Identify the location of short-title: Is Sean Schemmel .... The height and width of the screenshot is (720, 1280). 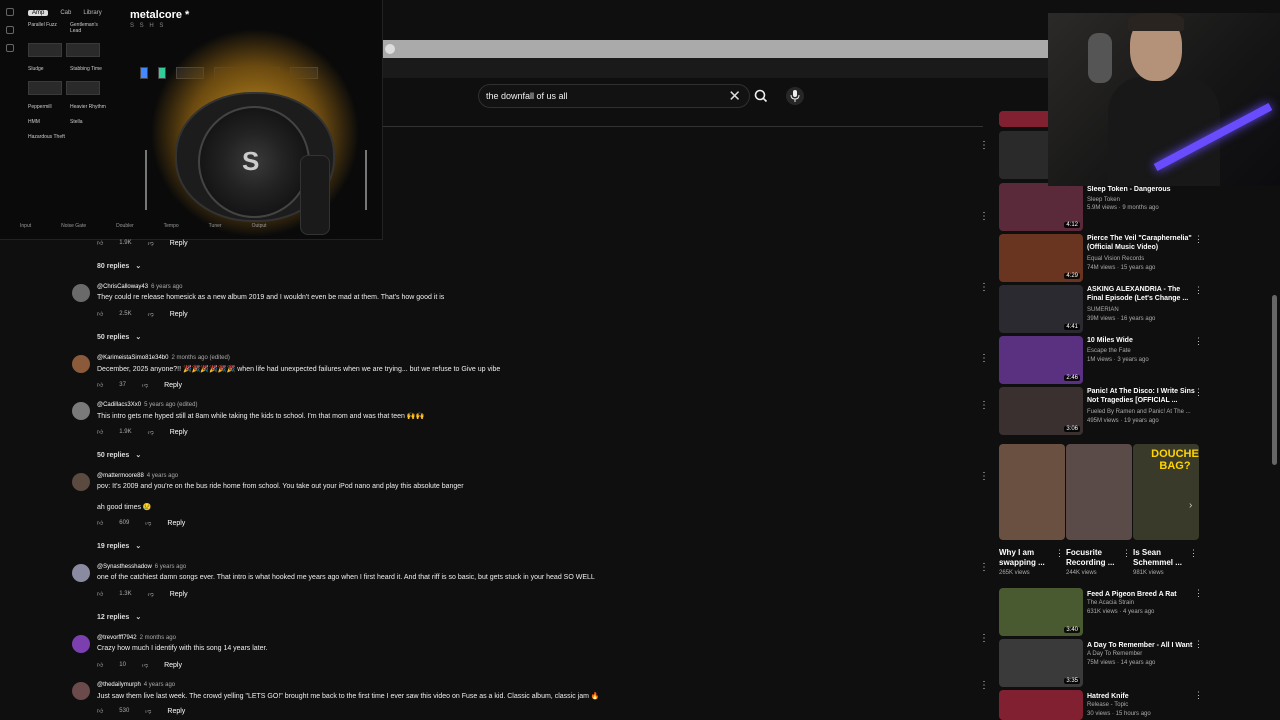
(1160, 558).